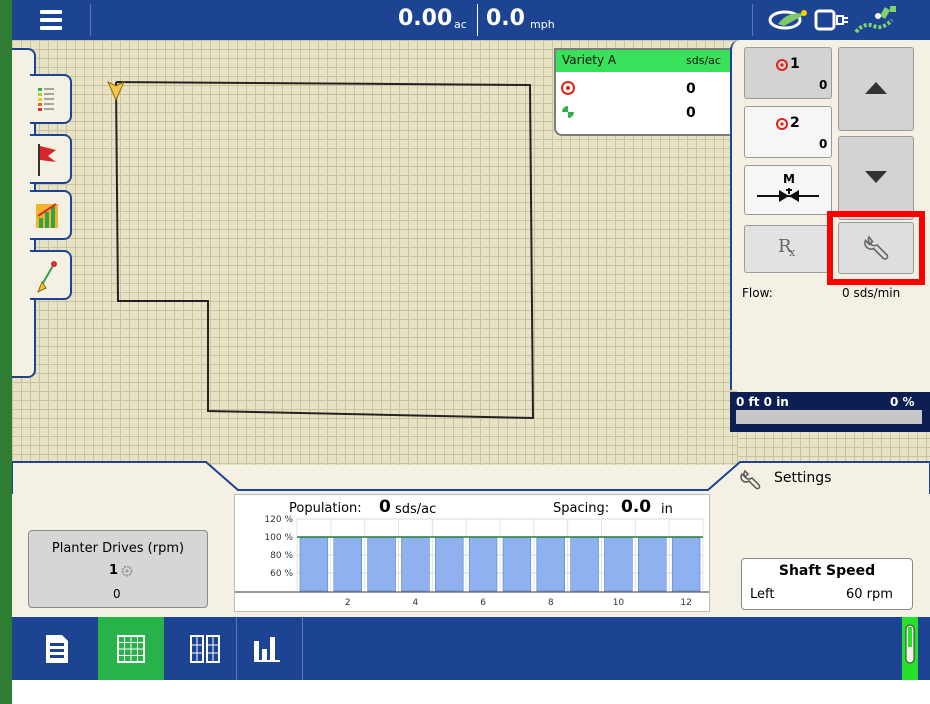 This screenshot has height=704, width=930. I want to click on target-rate-value: 0, so click(691, 89).